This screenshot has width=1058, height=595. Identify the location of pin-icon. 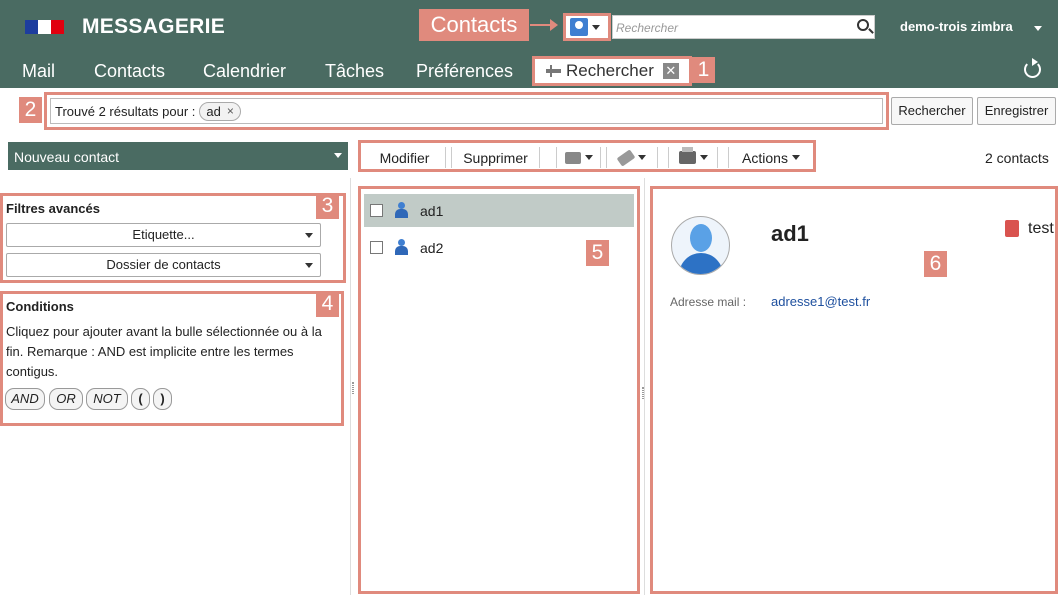
(553, 71).